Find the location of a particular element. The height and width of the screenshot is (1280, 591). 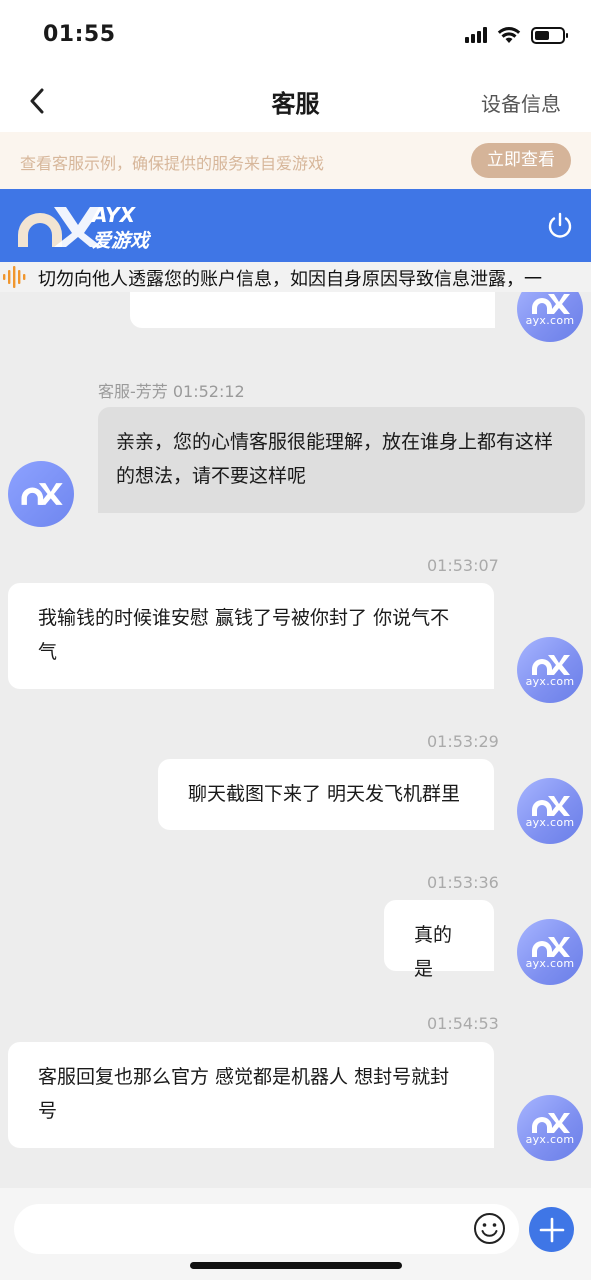

message-timestamp: 01:53:07 is located at coordinates (463, 565).